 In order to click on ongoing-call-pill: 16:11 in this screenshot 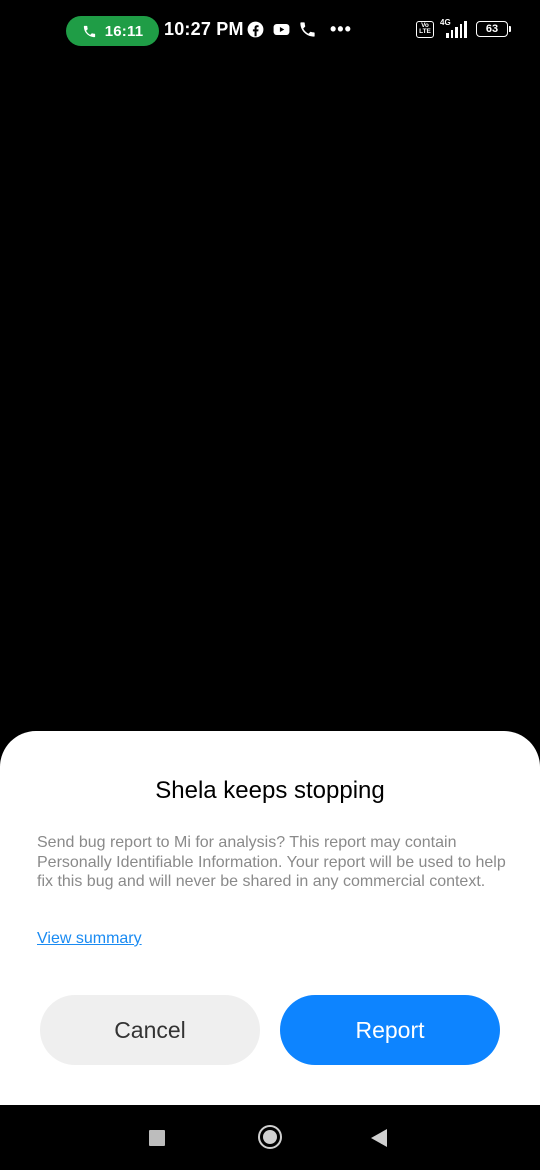, I will do `click(112, 31)`.